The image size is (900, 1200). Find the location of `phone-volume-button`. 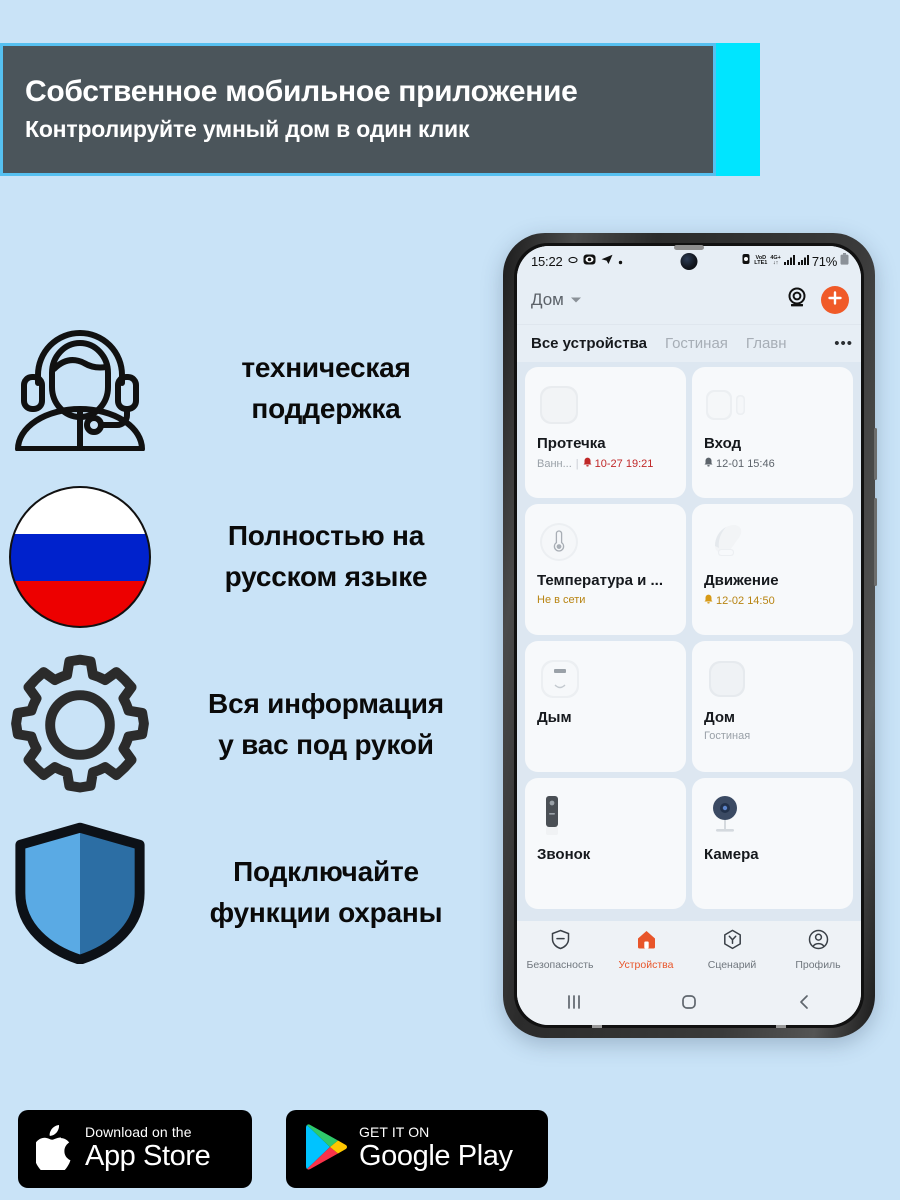

phone-volume-button is located at coordinates (875, 454).